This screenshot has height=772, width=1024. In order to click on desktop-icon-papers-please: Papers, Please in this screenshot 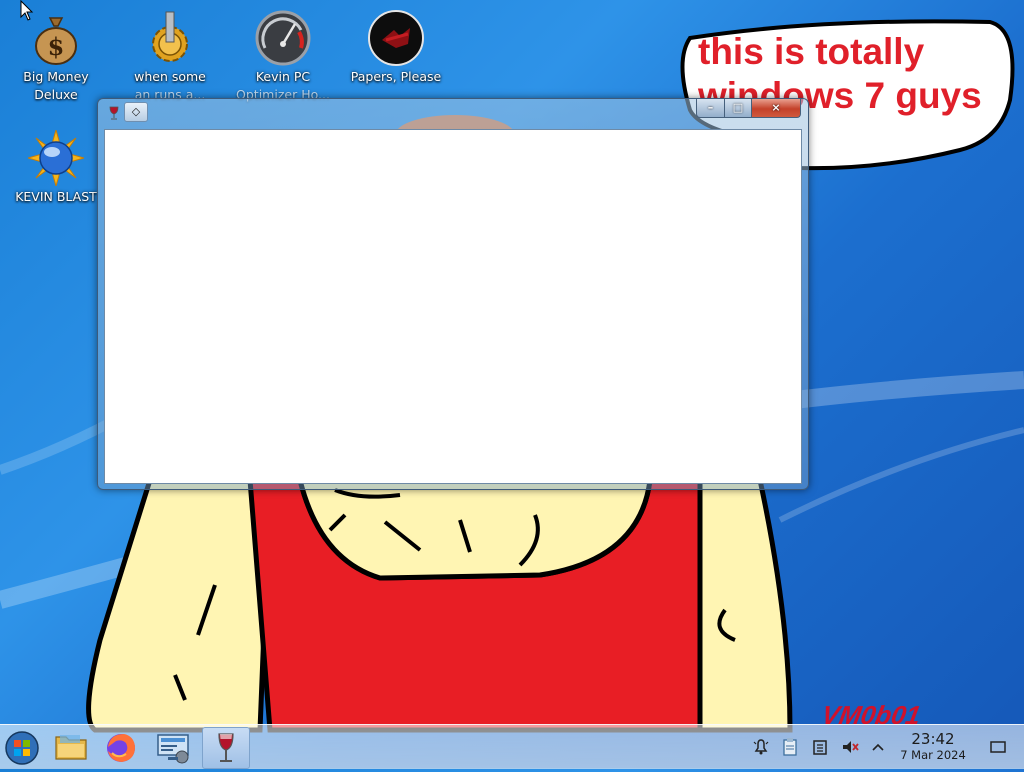, I will do `click(396, 48)`.